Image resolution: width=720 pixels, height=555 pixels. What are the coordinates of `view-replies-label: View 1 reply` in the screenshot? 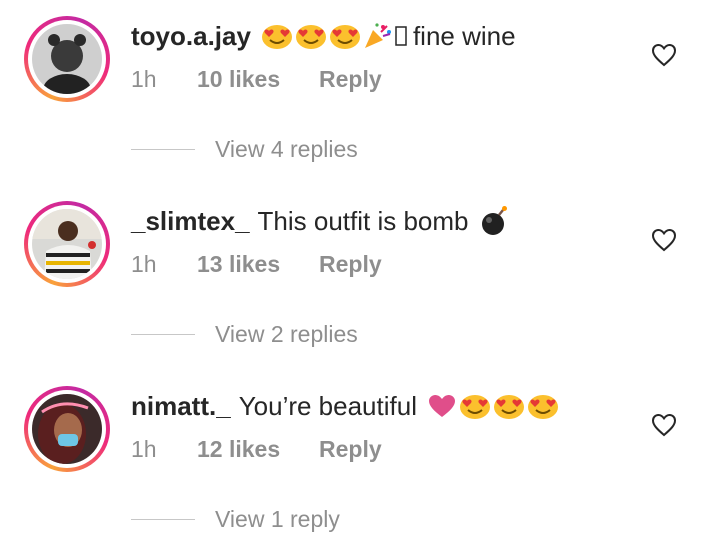 It's located at (277, 518).